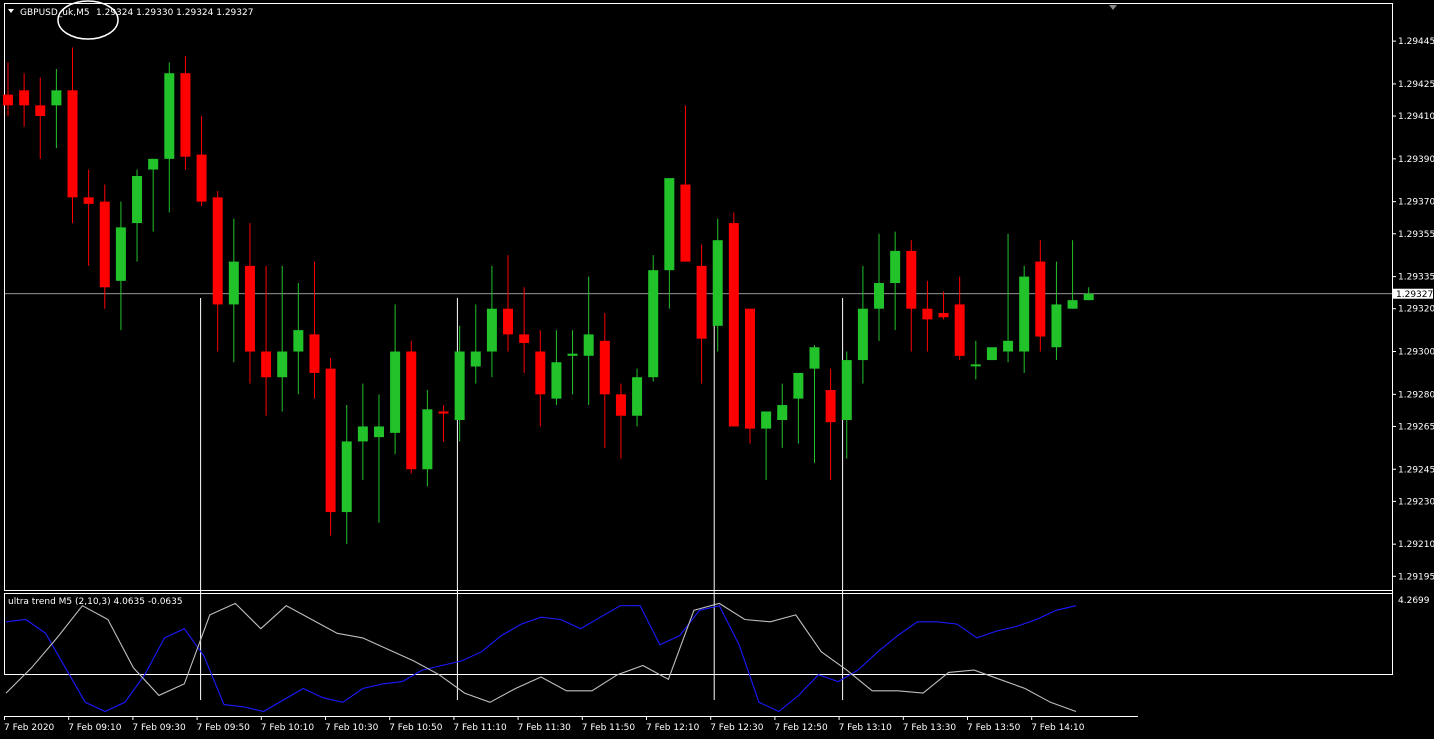 This screenshot has width=1434, height=739. I want to click on time-tick-label: 7 Feb 13:50, so click(994, 728).